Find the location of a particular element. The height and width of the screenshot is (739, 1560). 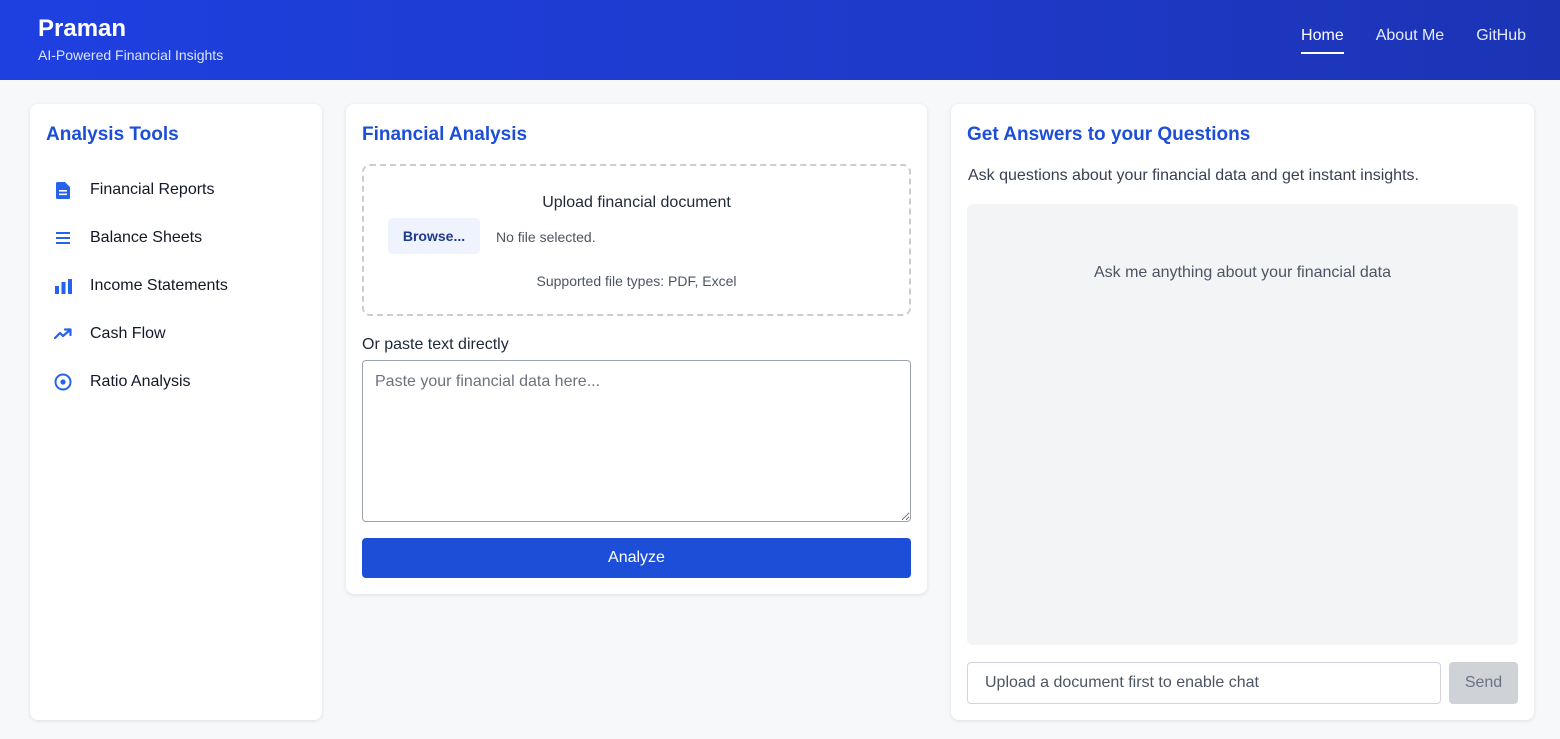

upload-title: Upload financial document is located at coordinates (636, 202).